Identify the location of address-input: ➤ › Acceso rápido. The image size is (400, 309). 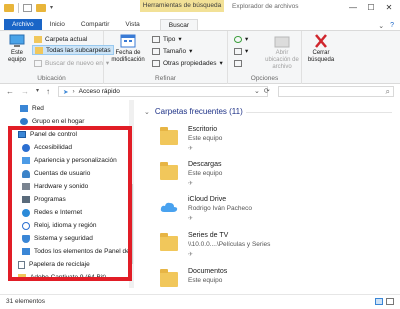
(163, 91).